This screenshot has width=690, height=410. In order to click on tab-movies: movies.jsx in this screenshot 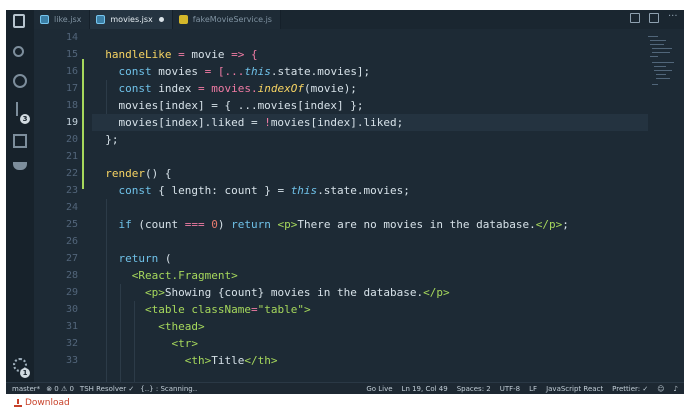, I will do `click(131, 19)`.